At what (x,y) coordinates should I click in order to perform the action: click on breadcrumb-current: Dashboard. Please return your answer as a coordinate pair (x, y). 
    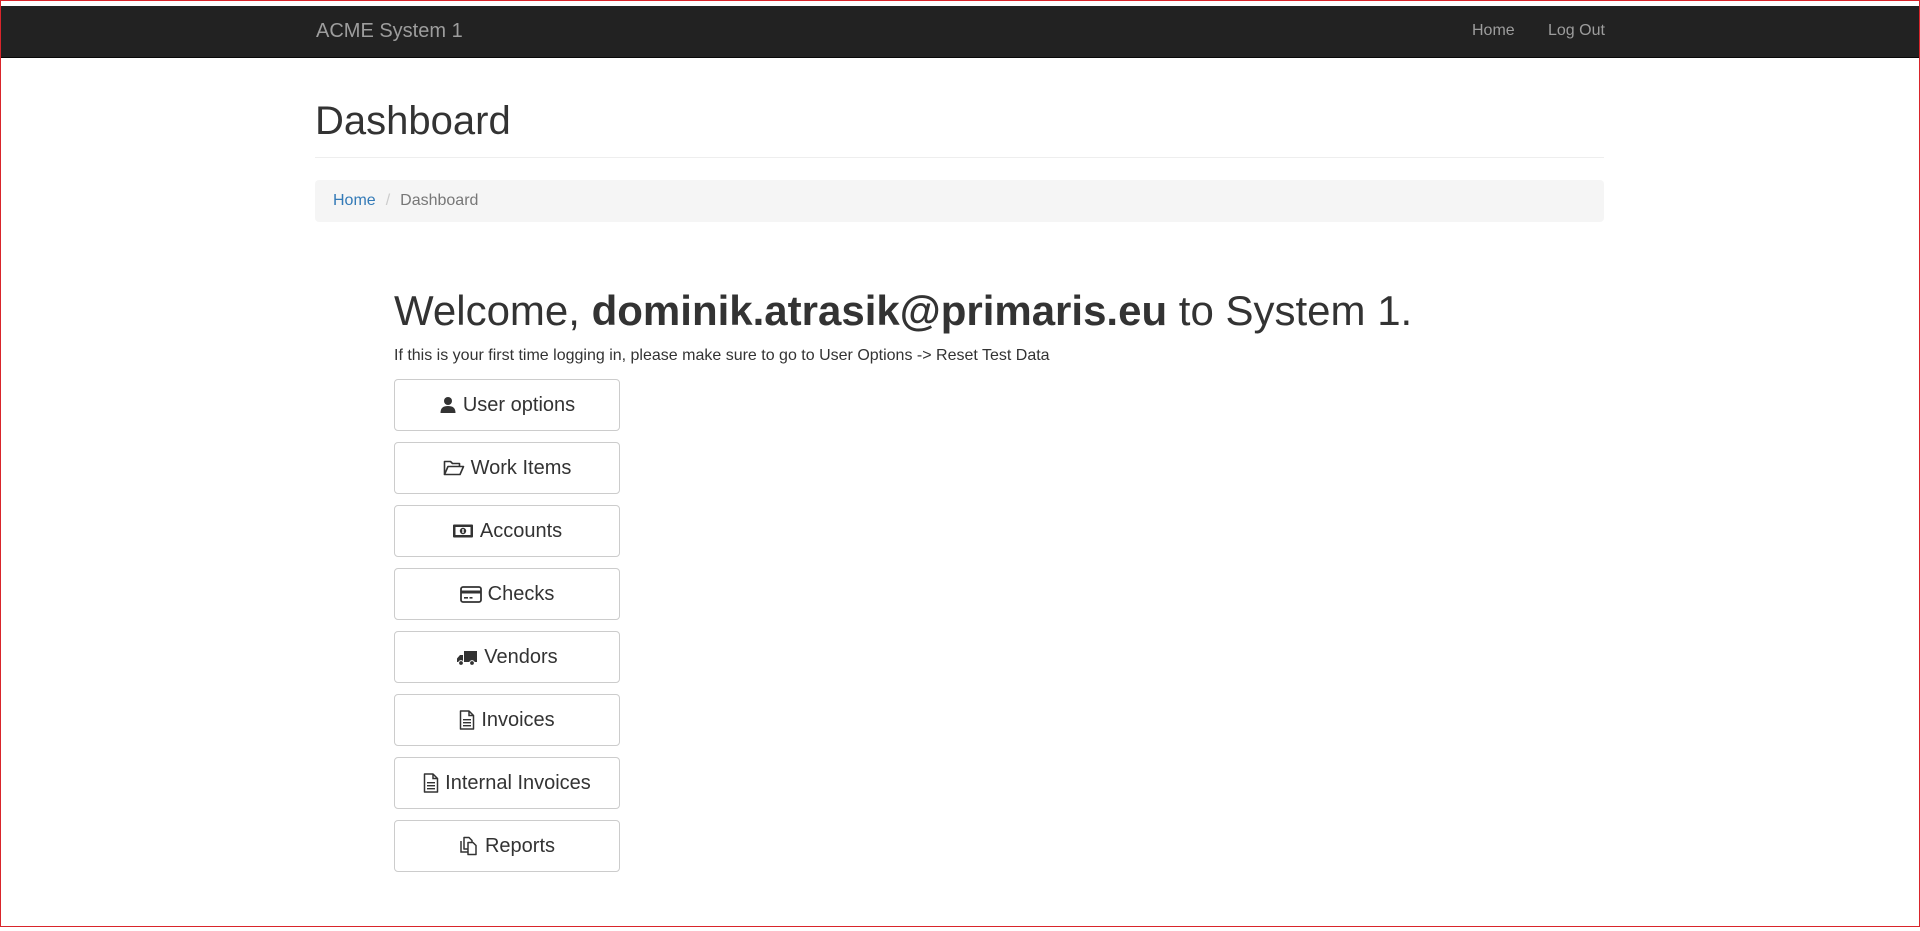
    Looking at the image, I should click on (439, 200).